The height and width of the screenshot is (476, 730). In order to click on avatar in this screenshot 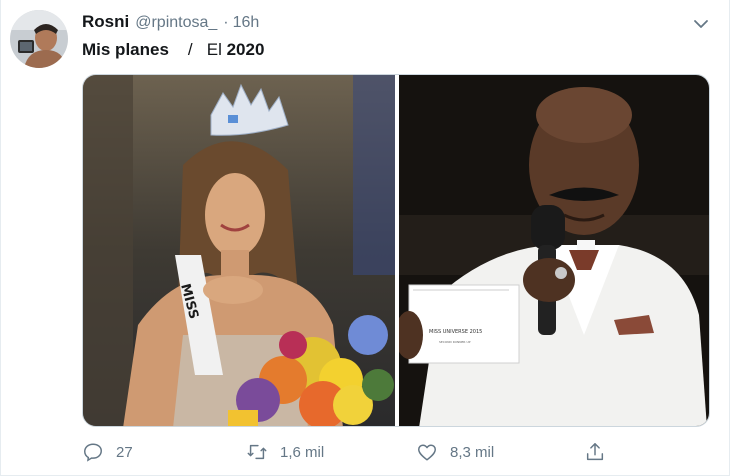, I will do `click(39, 39)`.